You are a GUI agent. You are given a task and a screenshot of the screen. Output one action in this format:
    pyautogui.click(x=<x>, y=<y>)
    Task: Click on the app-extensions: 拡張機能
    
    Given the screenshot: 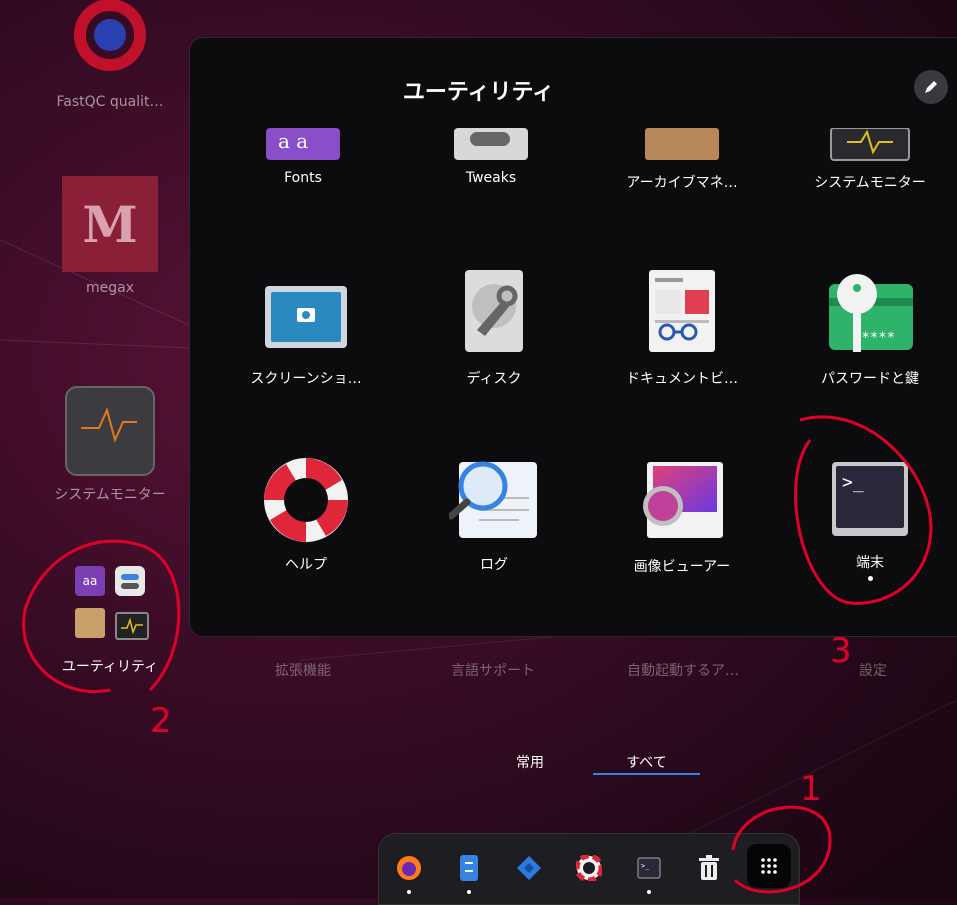 What is the action you would take?
    pyautogui.click(x=303, y=670)
    